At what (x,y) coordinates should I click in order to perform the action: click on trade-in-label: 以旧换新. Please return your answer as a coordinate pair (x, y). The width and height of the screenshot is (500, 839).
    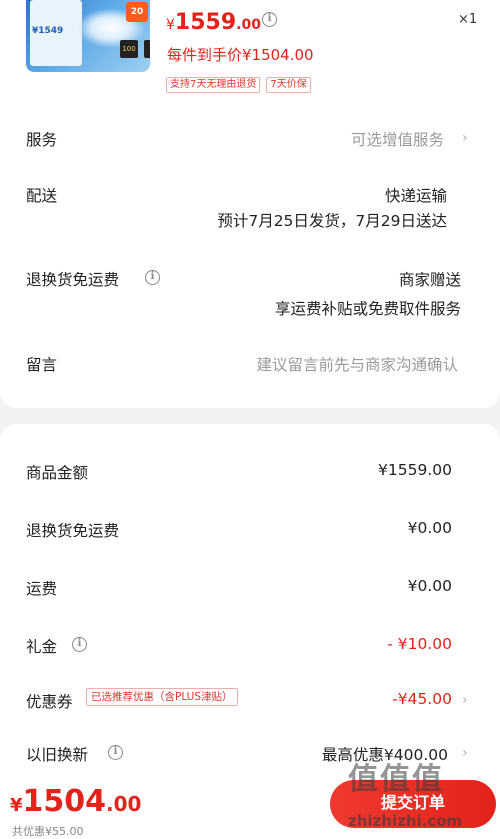
    Looking at the image, I should click on (57, 755).